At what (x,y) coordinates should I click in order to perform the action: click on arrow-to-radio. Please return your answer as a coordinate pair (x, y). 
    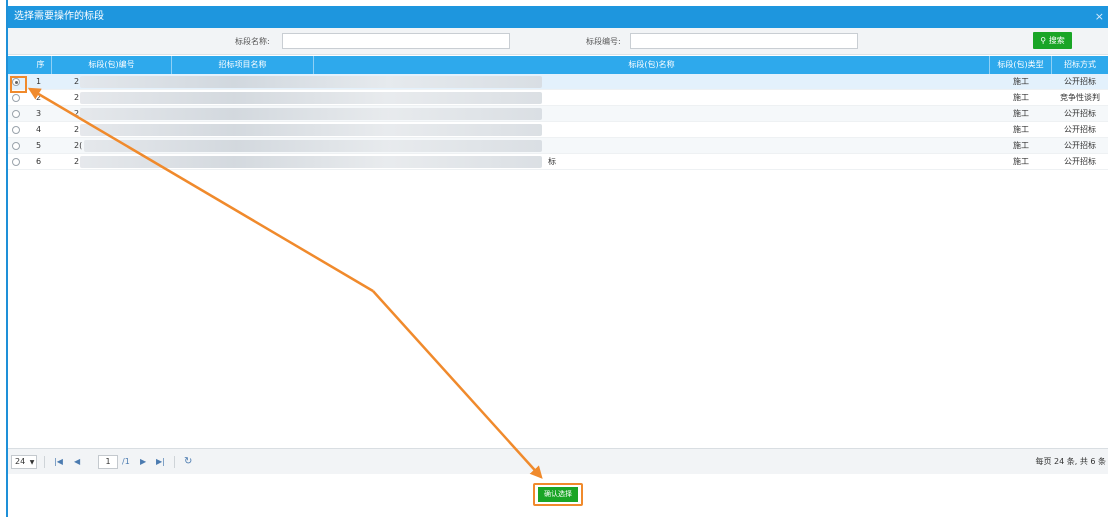
    Looking at the image, I should click on (200, 190).